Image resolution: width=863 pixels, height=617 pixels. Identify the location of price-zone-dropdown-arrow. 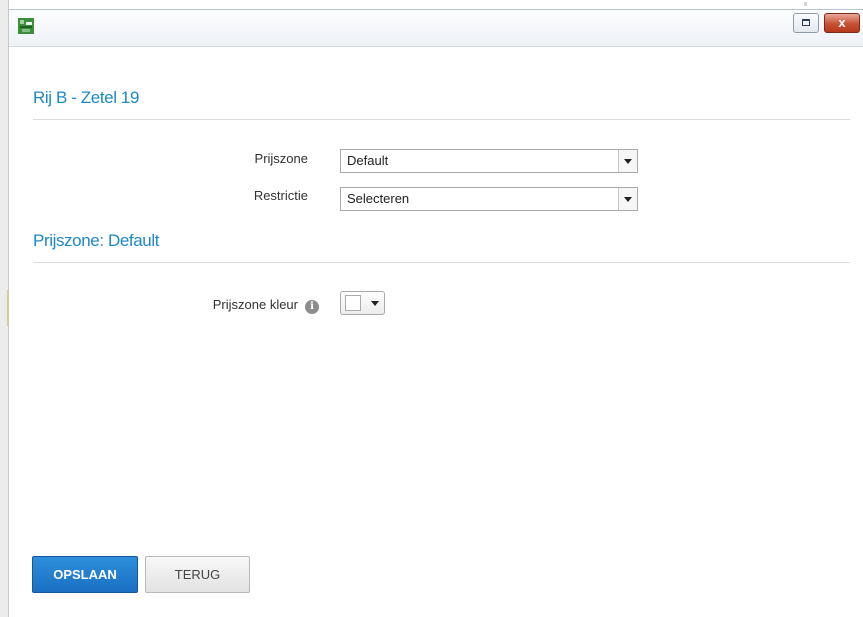
(627, 161).